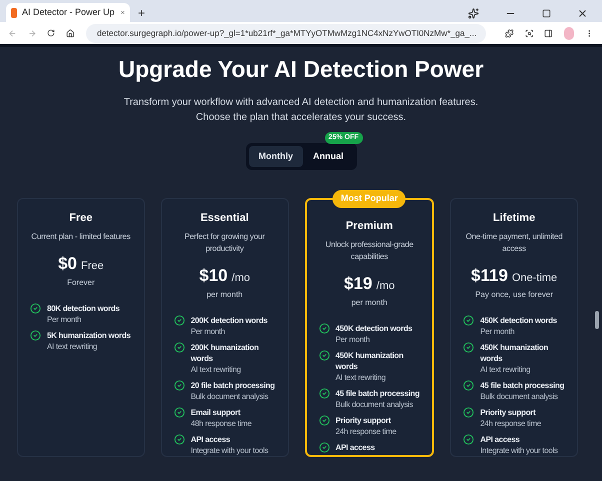 This screenshot has height=481, width=602. What do you see at coordinates (514, 242) in the screenshot?
I see `plan-description: One-time payment, unlimited access` at bounding box center [514, 242].